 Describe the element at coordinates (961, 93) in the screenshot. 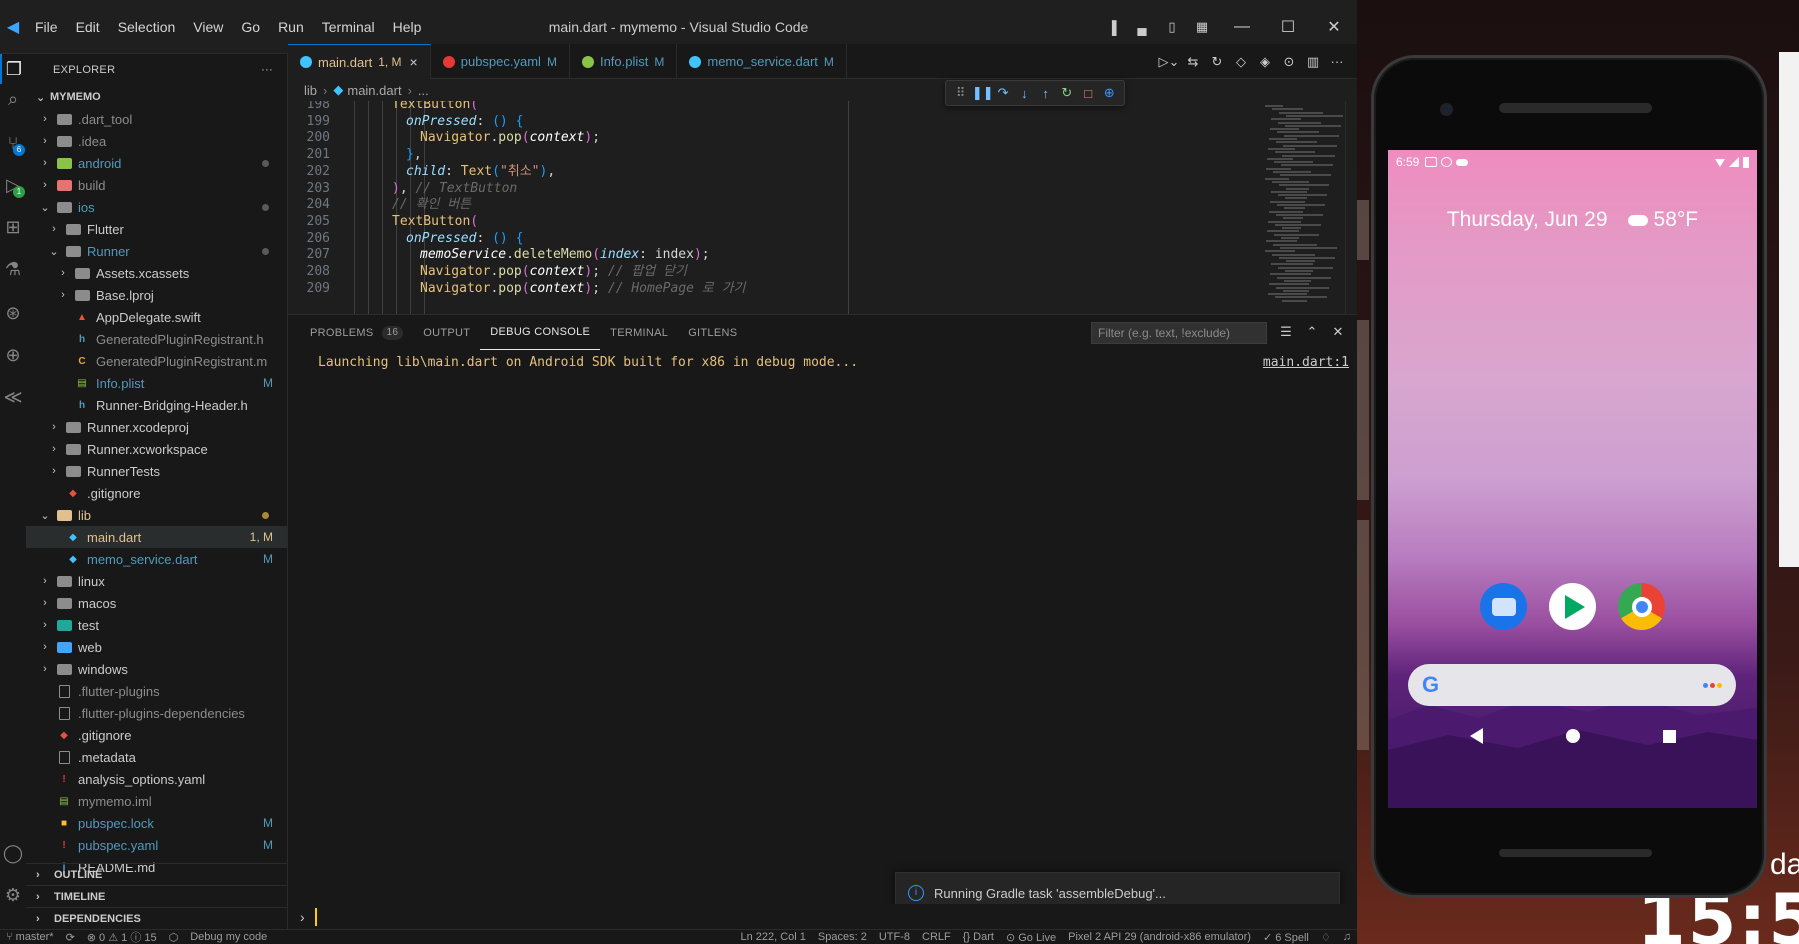

I see `drag-handle-icon: ⠿` at that location.